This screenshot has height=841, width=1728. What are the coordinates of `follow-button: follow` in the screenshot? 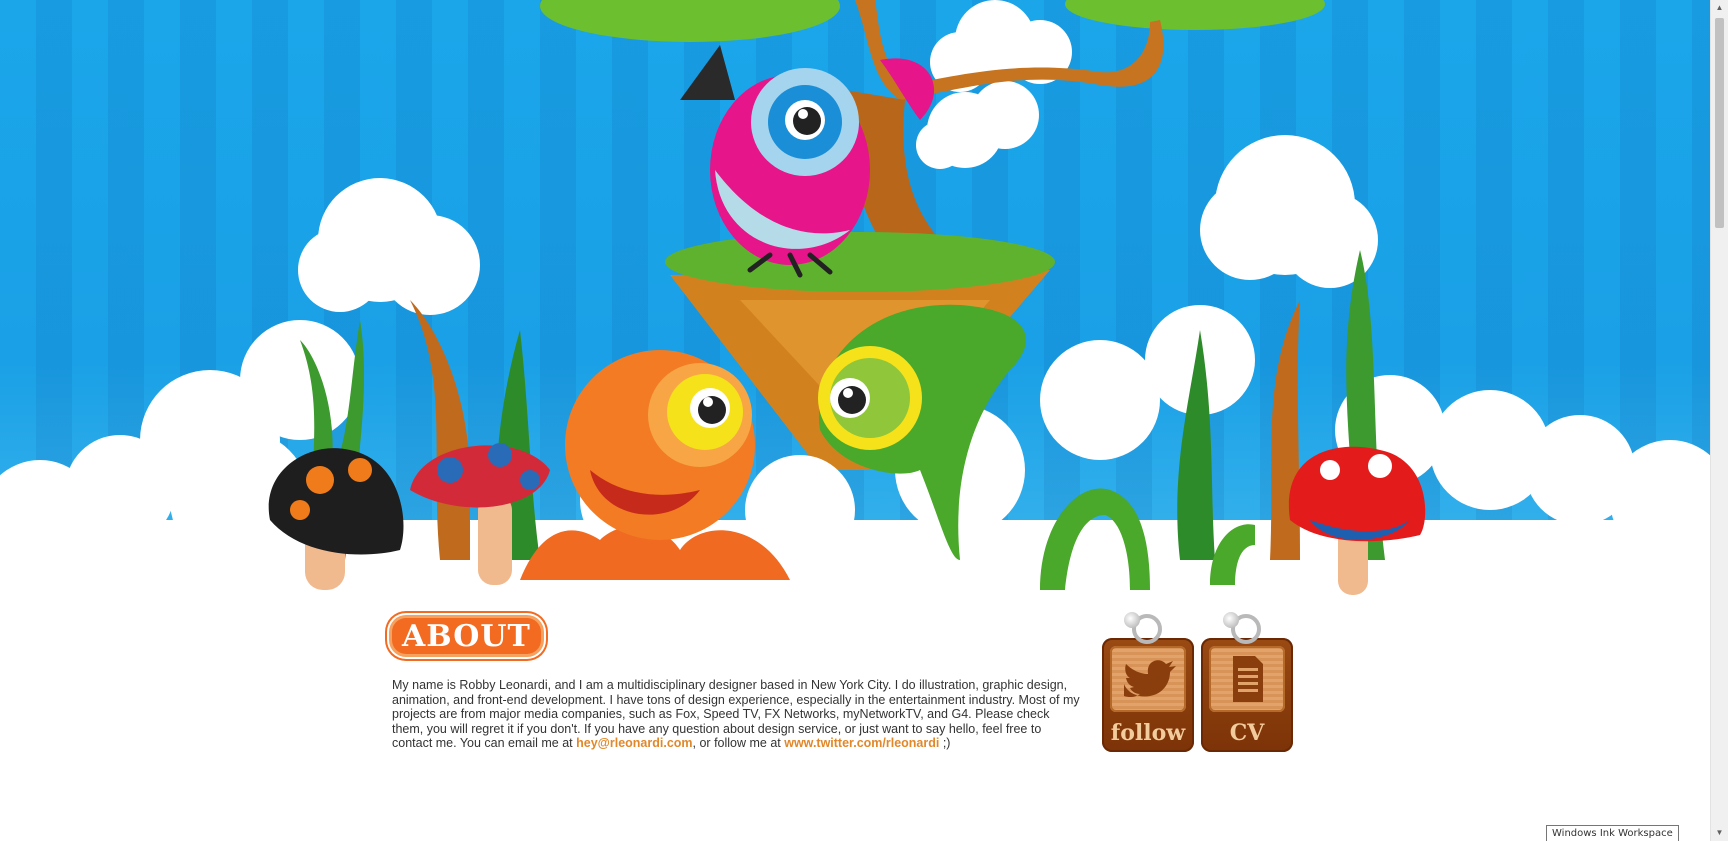 It's located at (1148, 682).